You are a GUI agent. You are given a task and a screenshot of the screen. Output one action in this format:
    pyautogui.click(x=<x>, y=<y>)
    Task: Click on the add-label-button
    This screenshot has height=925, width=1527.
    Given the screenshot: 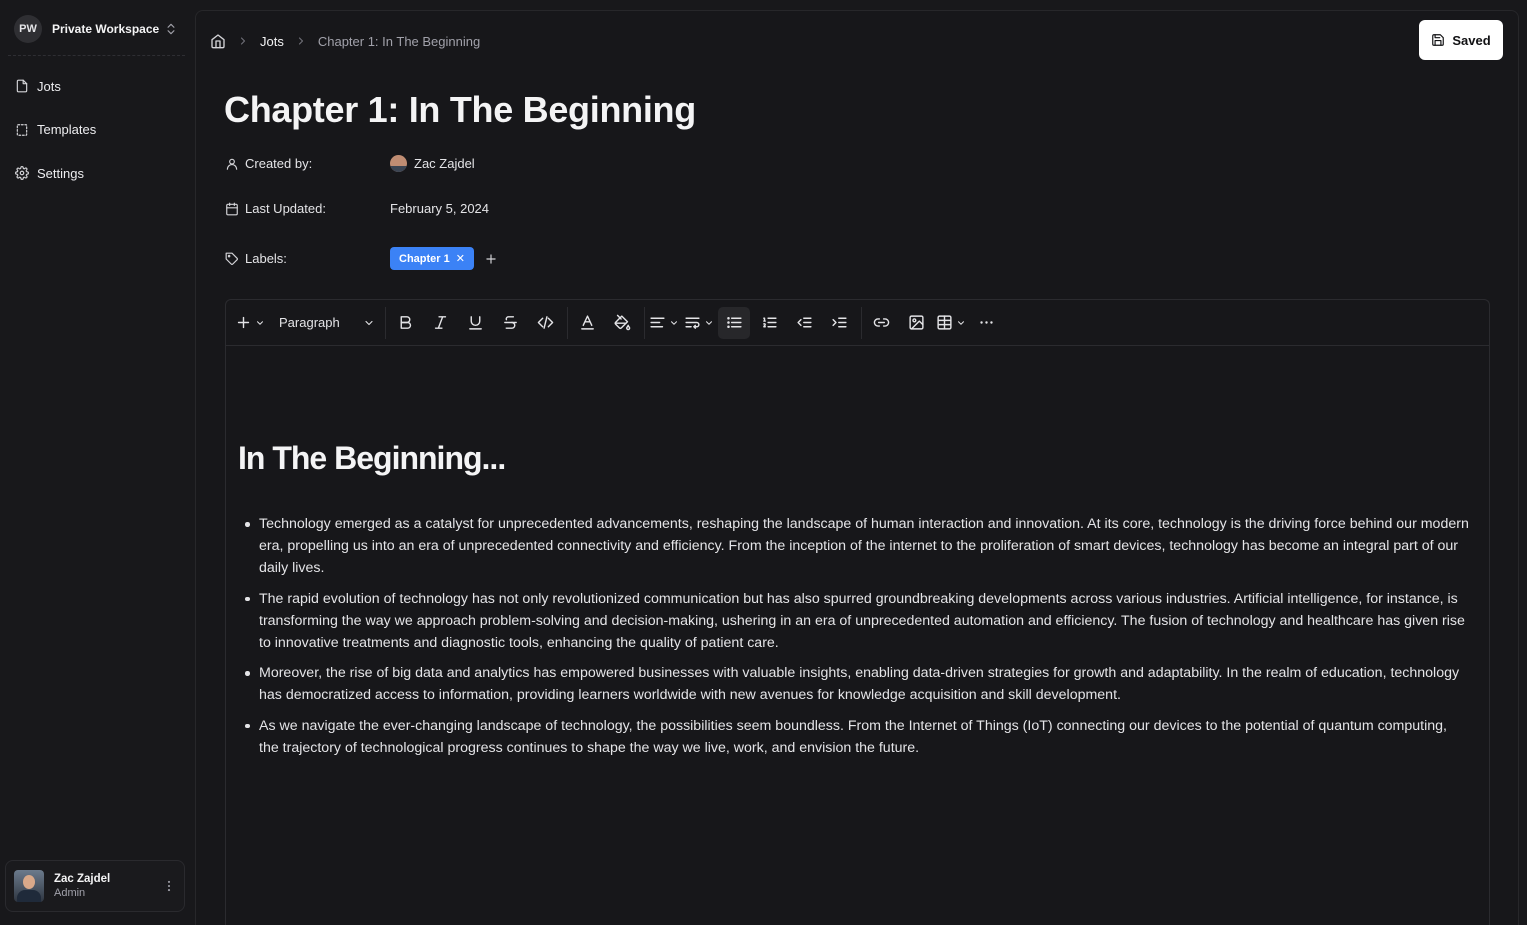 What is the action you would take?
    pyautogui.click(x=491, y=259)
    